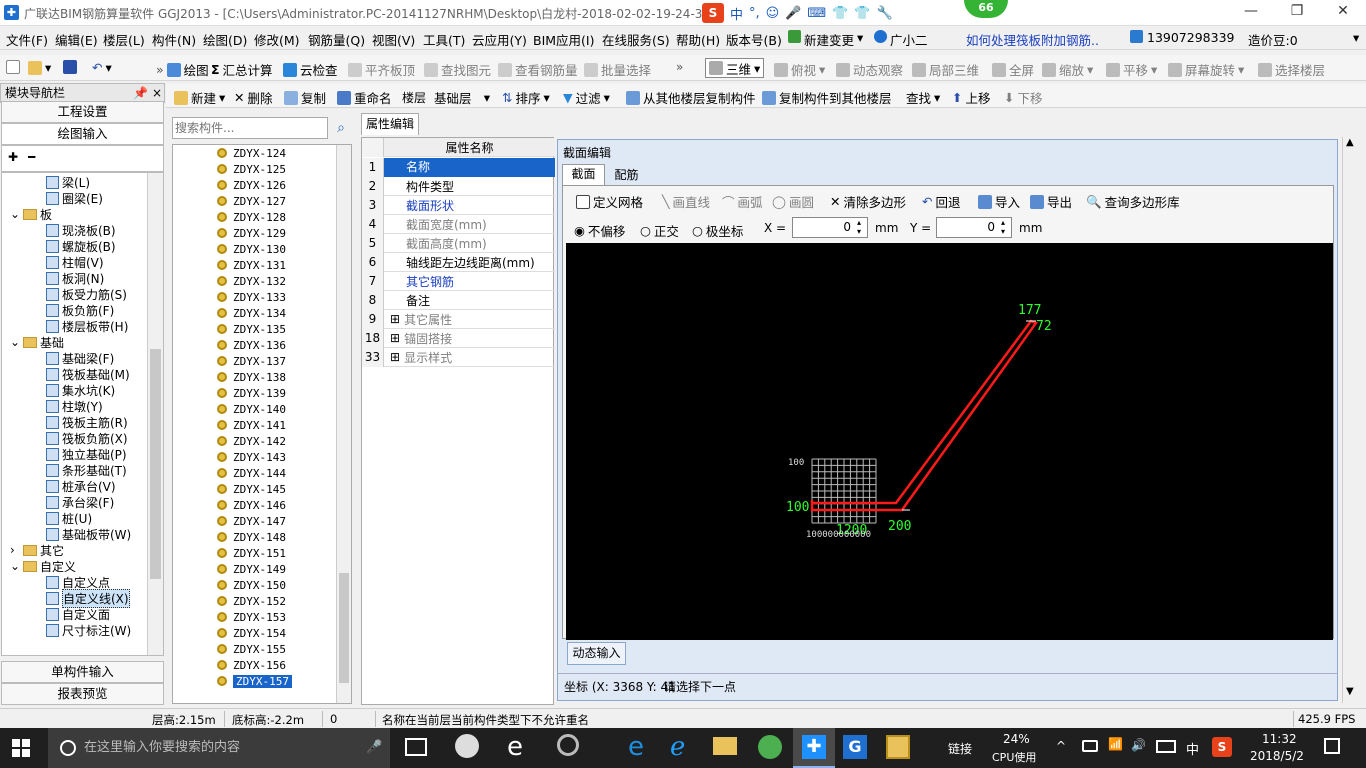 The image size is (1366, 768). Describe the element at coordinates (374, 748) in the screenshot. I see `microphone-icon: 🎤` at that location.